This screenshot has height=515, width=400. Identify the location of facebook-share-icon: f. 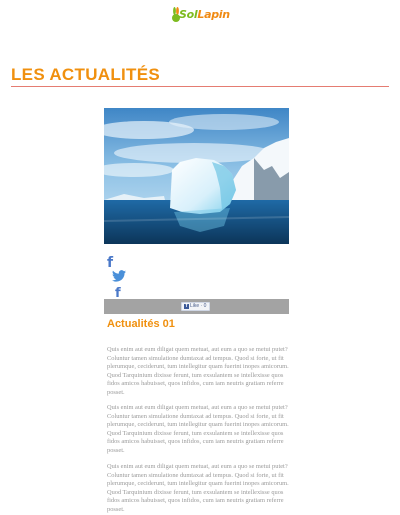
(110, 263).